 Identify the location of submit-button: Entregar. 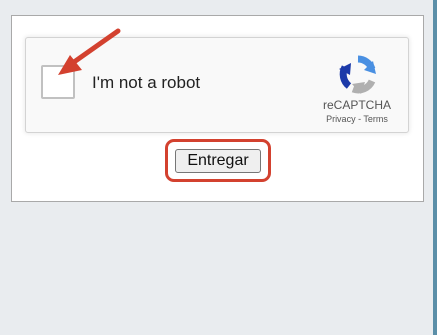
(218, 161).